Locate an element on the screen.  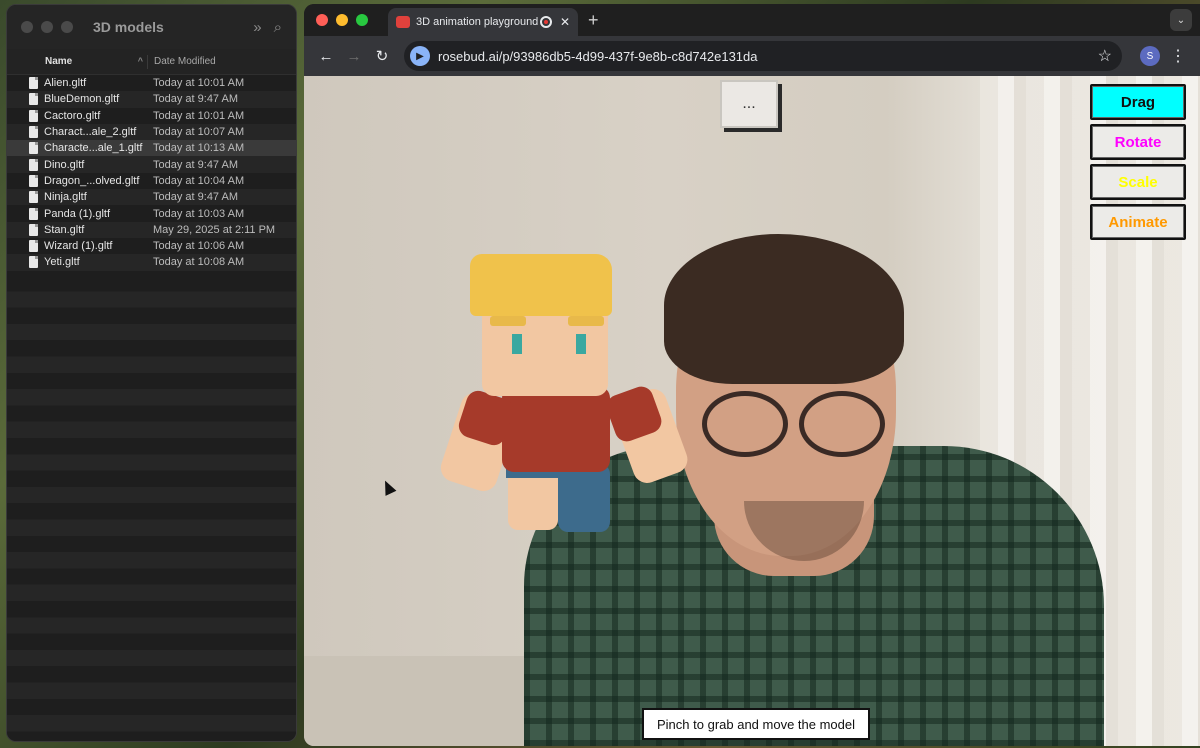
file-date: Today at 10:03 AM is located at coordinates (199, 213).